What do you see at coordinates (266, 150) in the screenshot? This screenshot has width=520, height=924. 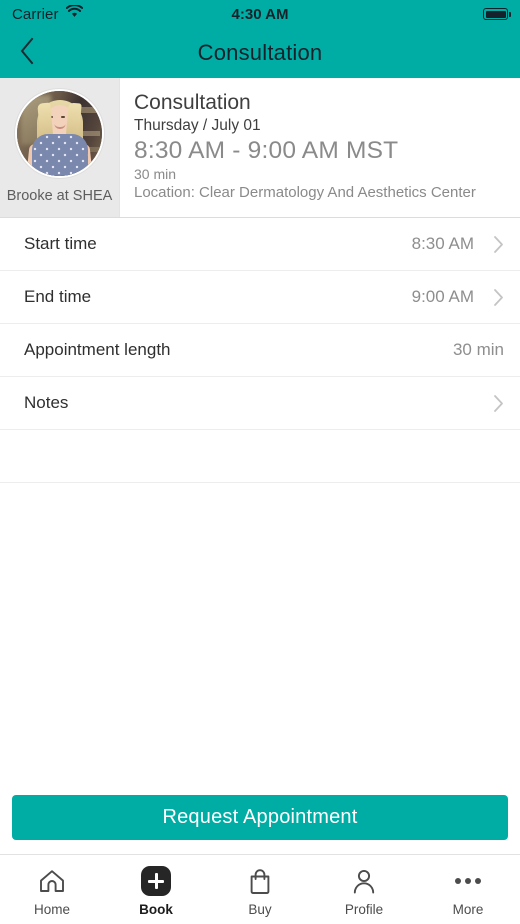 I see `appointment-time-range: 8:30 AM - 9:00 AM MST` at bounding box center [266, 150].